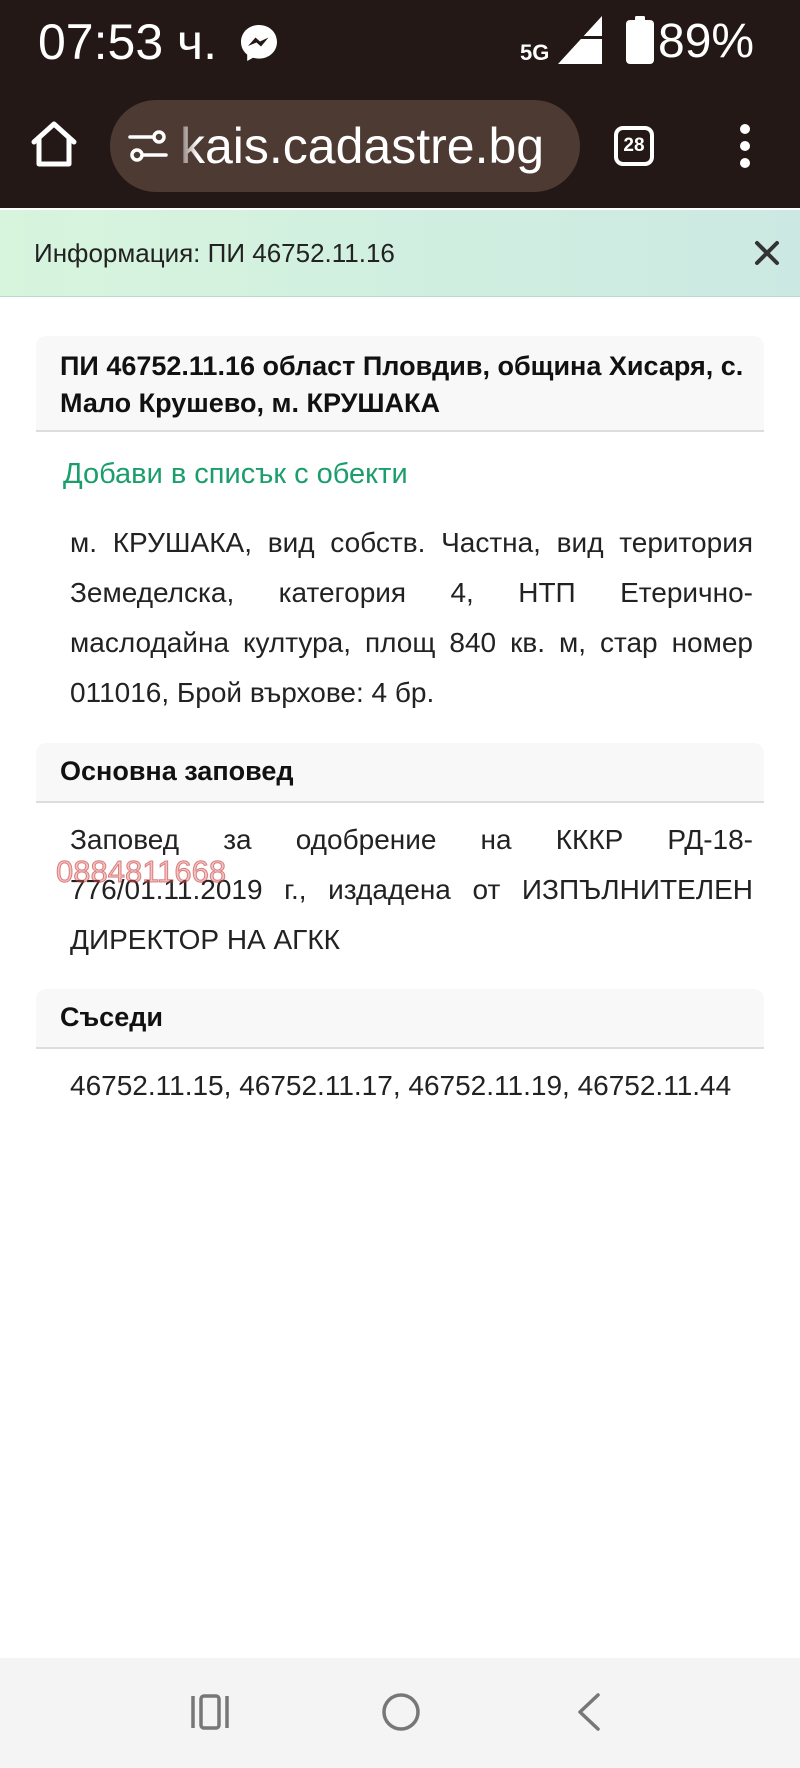 The image size is (800, 1768). Describe the element at coordinates (589, 1712) in the screenshot. I see `back-icon` at that location.